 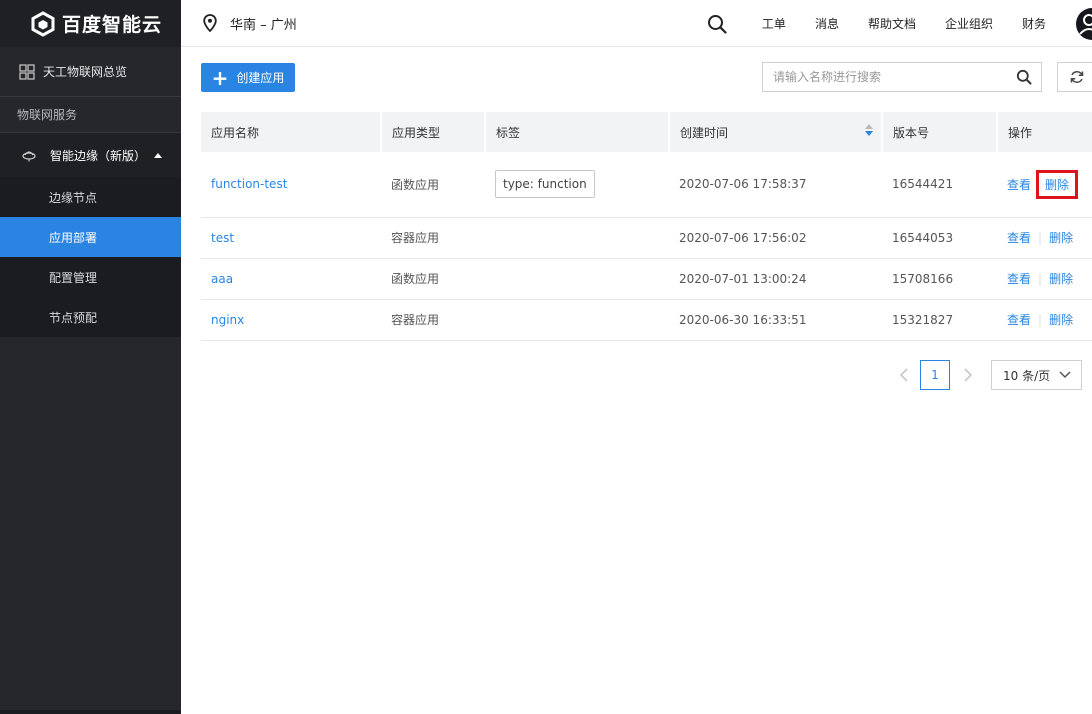 I want to click on sidebar-divider, so click(x=90, y=712).